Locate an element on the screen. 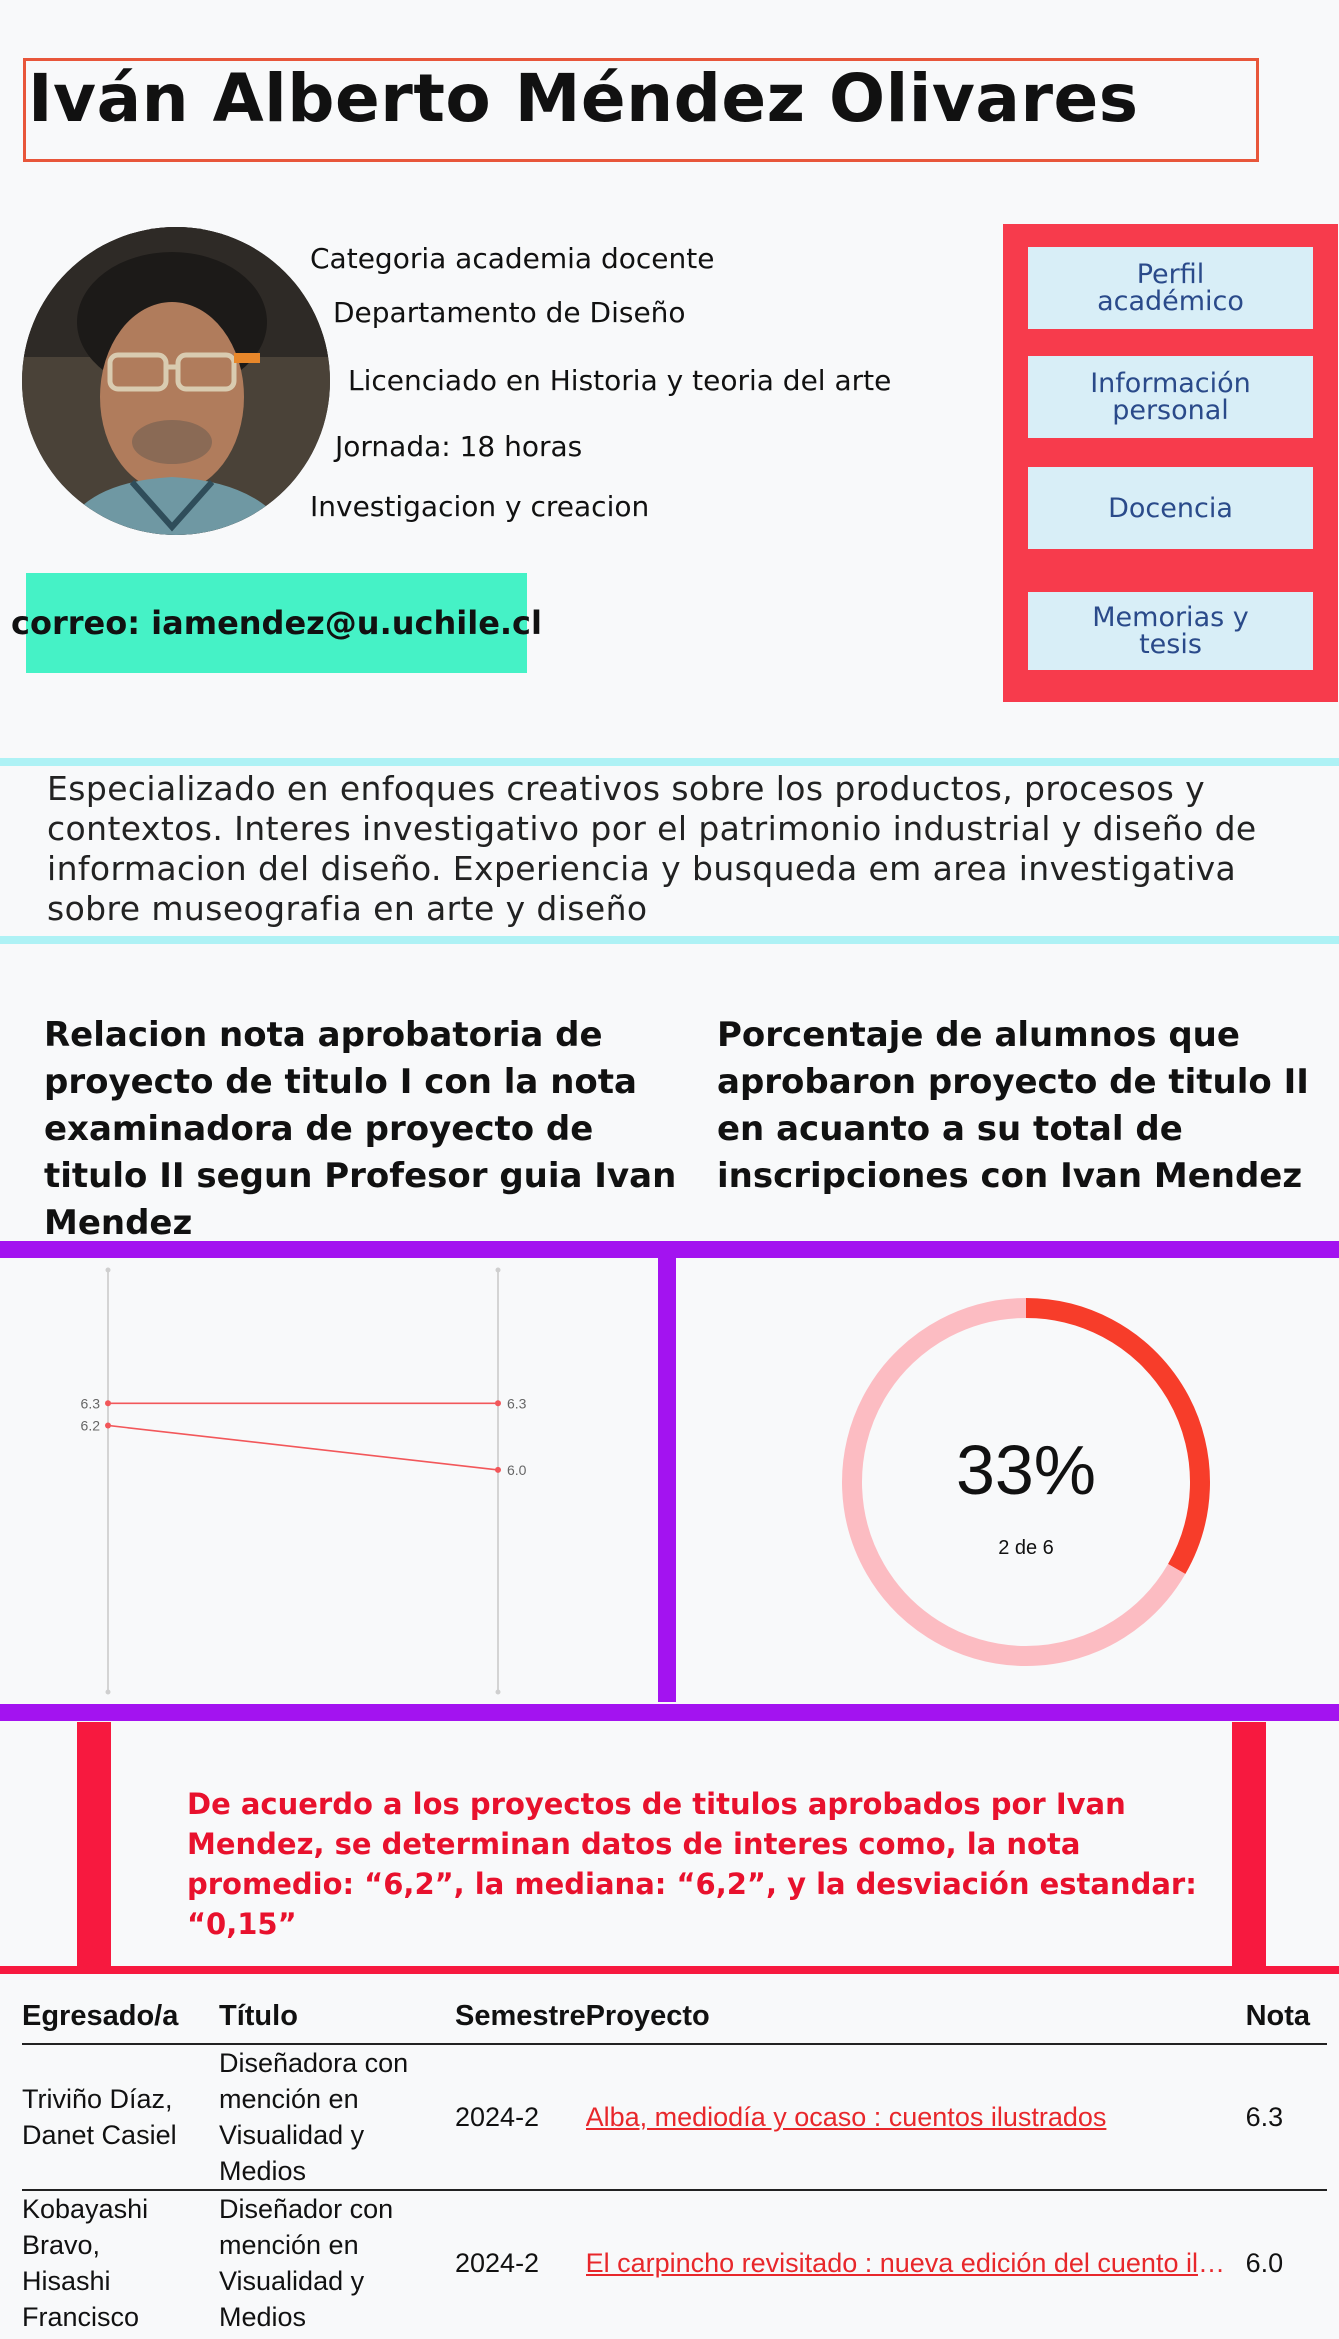 The image size is (1339, 2339). email-box: correo: iamendez@u.uchile.cl is located at coordinates (276, 623).